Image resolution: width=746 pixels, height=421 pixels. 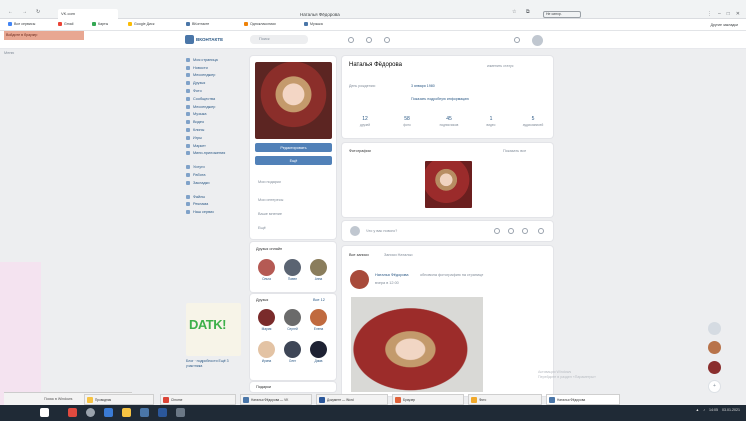 I want to click on tab-all-posts: Все записи, so click(x=359, y=255).